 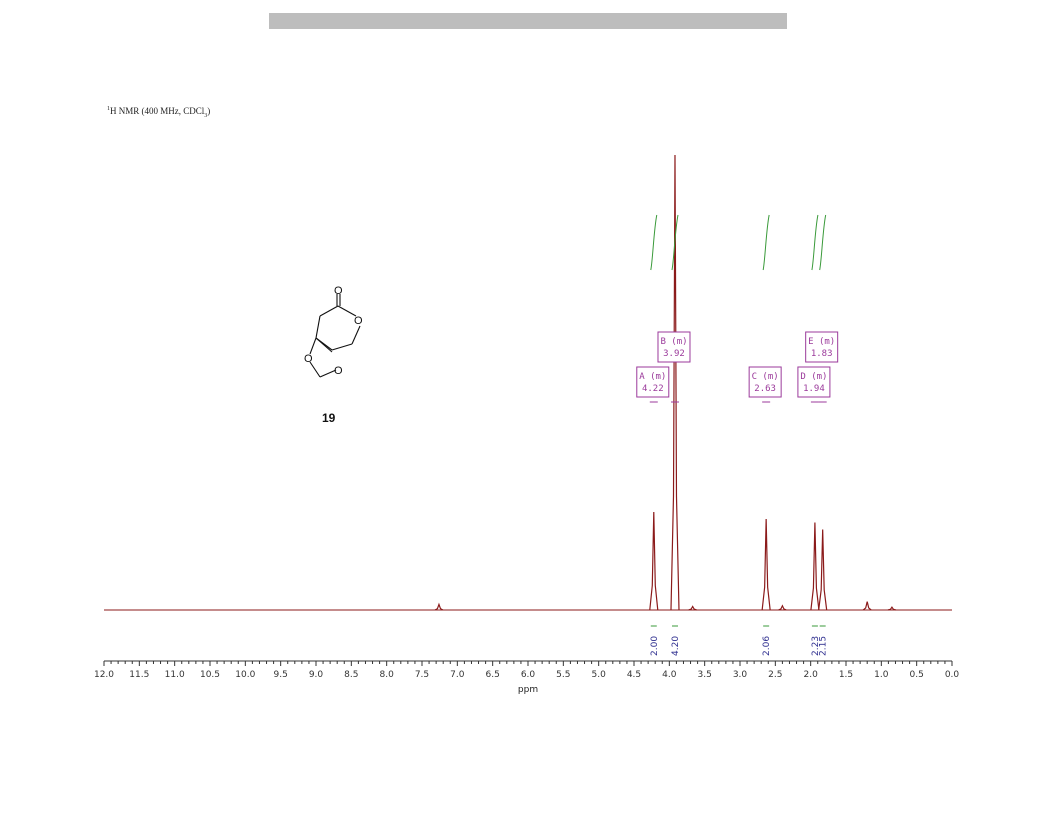 I want to click on x-tick-label: 7.5, so click(x=422, y=675).